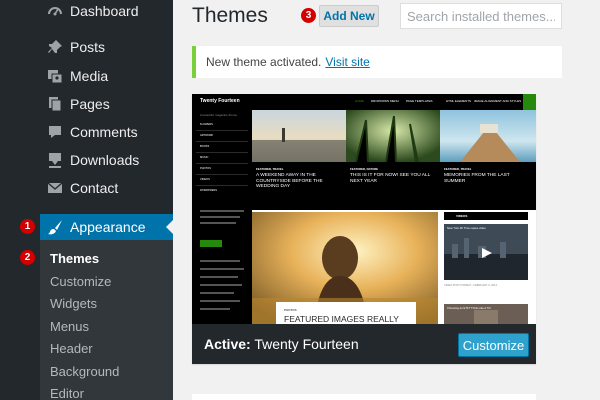 The width and height of the screenshot is (600, 400). I want to click on sidebar-item-label: Dashboard, so click(104, 11).